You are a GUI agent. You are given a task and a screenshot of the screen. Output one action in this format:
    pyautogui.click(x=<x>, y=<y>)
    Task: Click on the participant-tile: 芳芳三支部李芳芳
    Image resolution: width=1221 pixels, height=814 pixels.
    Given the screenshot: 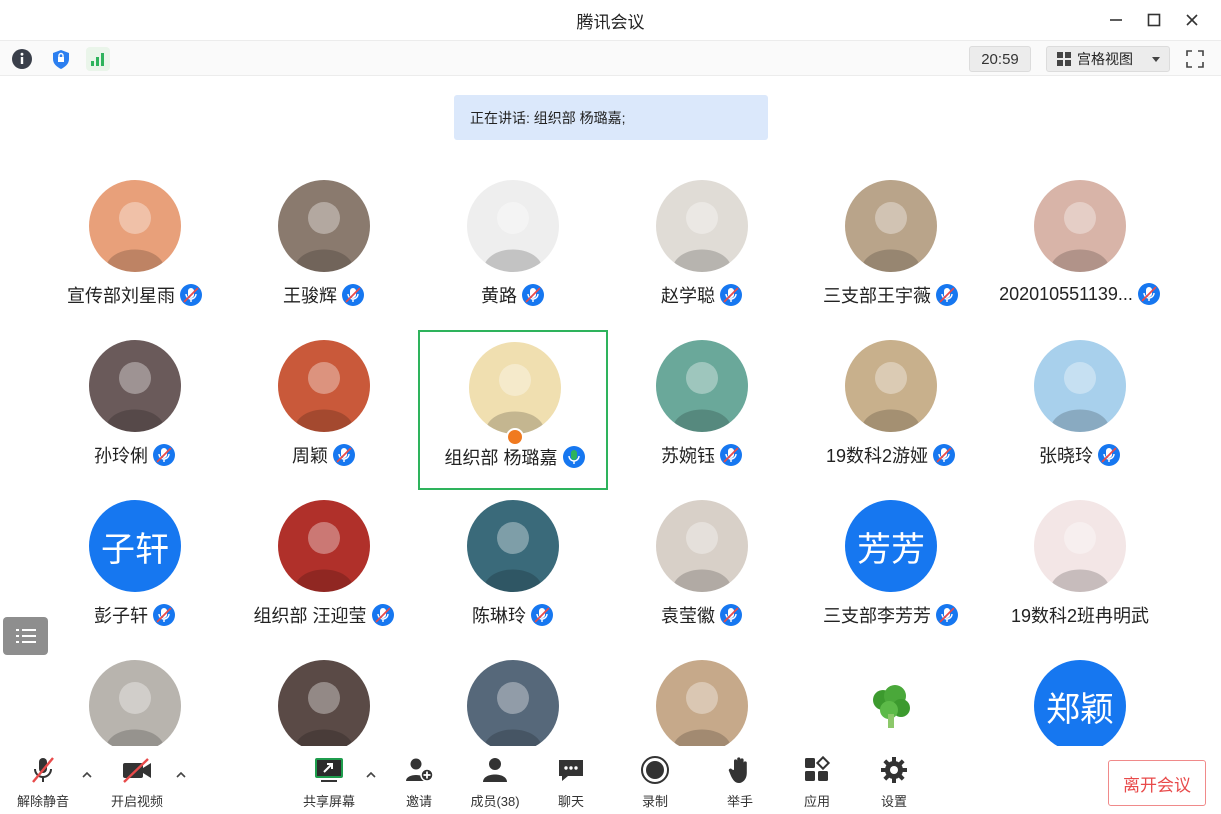 What is the action you would take?
    pyautogui.click(x=891, y=570)
    